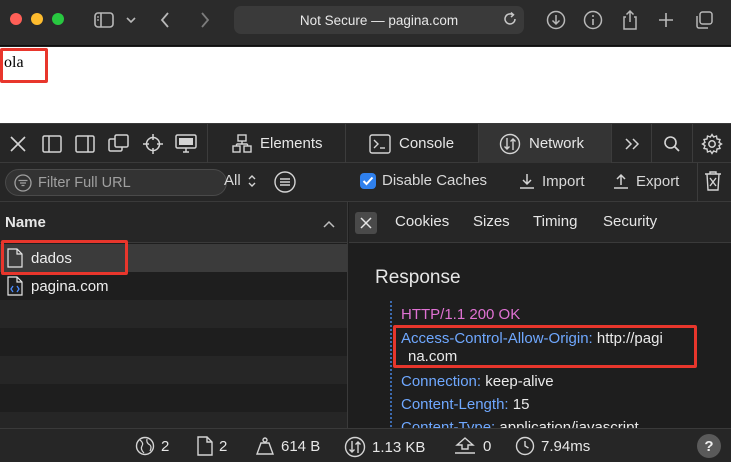  What do you see at coordinates (173, 222) in the screenshot?
I see `name-column-header: Name` at bounding box center [173, 222].